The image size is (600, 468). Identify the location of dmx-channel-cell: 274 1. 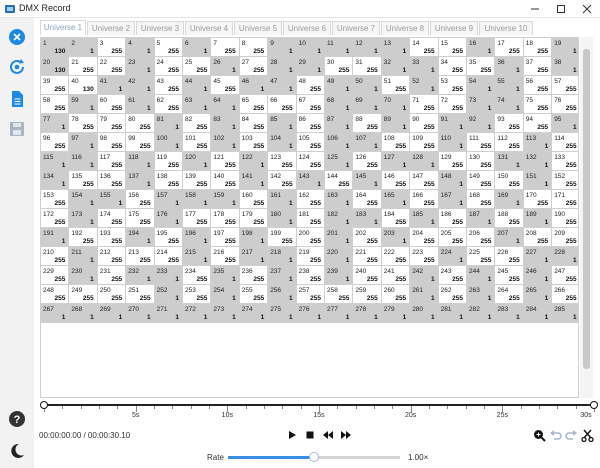
(254, 313).